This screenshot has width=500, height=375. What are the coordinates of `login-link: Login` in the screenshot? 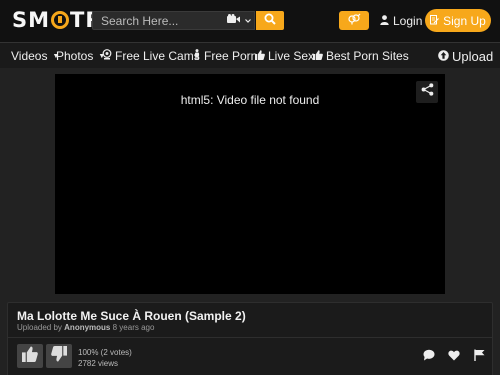 It's located at (401, 20).